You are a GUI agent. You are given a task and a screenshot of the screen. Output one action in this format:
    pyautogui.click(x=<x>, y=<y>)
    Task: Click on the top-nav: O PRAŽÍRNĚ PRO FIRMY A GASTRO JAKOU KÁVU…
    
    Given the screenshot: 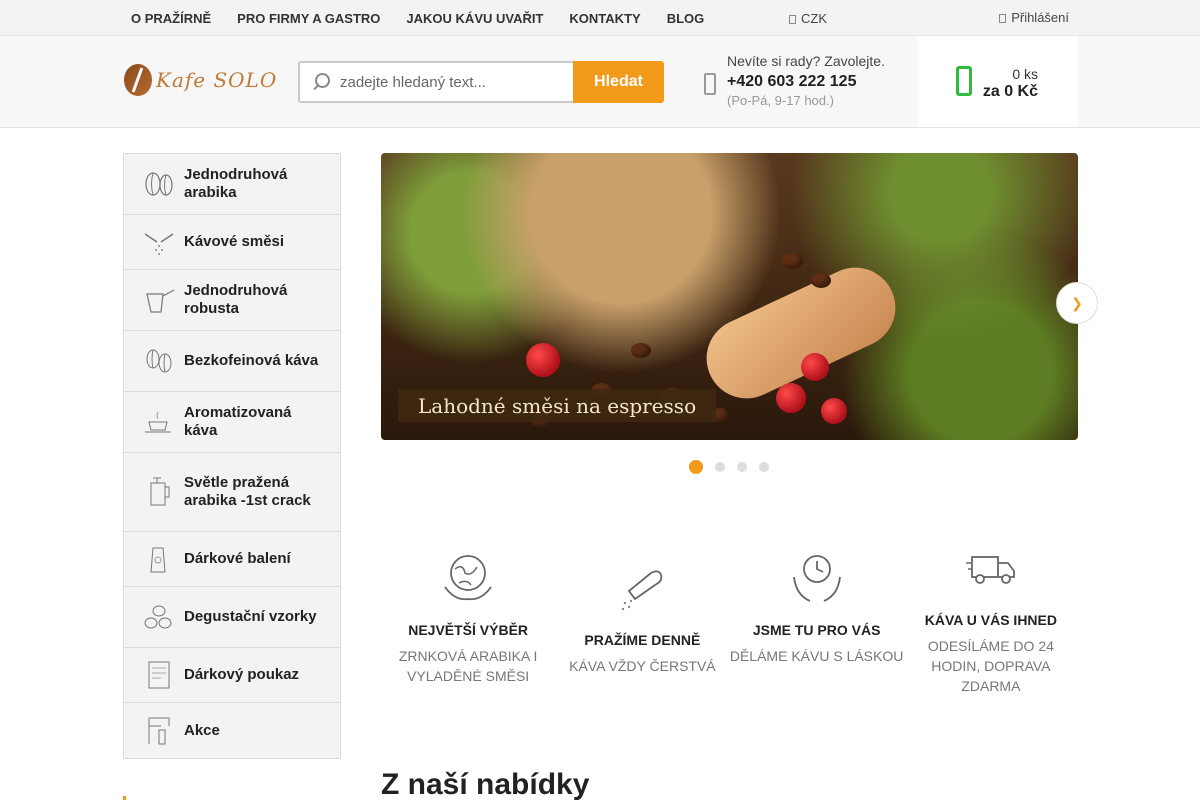 What is the action you would take?
    pyautogui.click(x=417, y=18)
    